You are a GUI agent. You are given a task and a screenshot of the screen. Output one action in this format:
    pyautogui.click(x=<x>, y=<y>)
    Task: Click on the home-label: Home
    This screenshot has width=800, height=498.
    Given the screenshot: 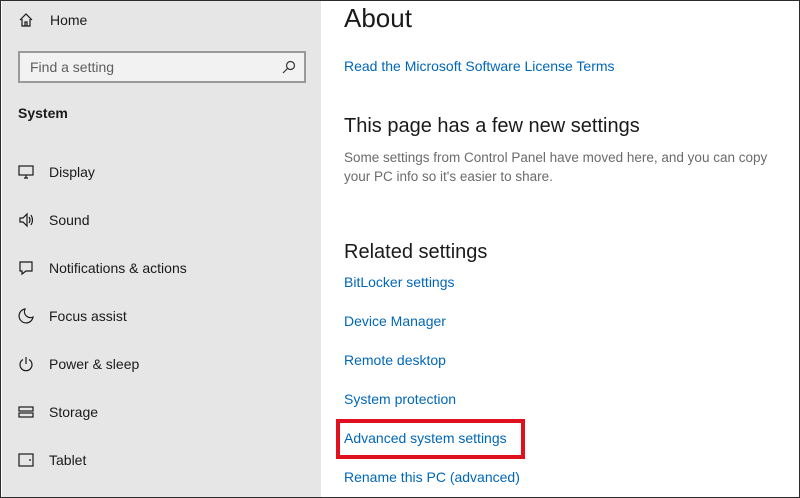 What is the action you would take?
    pyautogui.click(x=69, y=20)
    